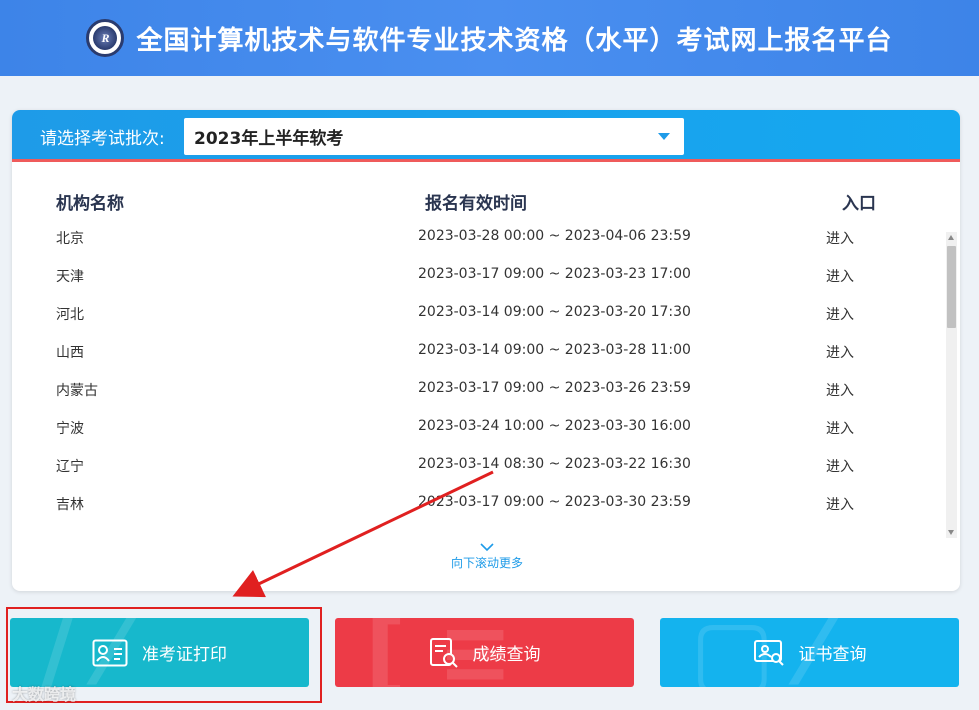 The width and height of the screenshot is (979, 710). I want to click on org-name: 山西, so click(70, 353).